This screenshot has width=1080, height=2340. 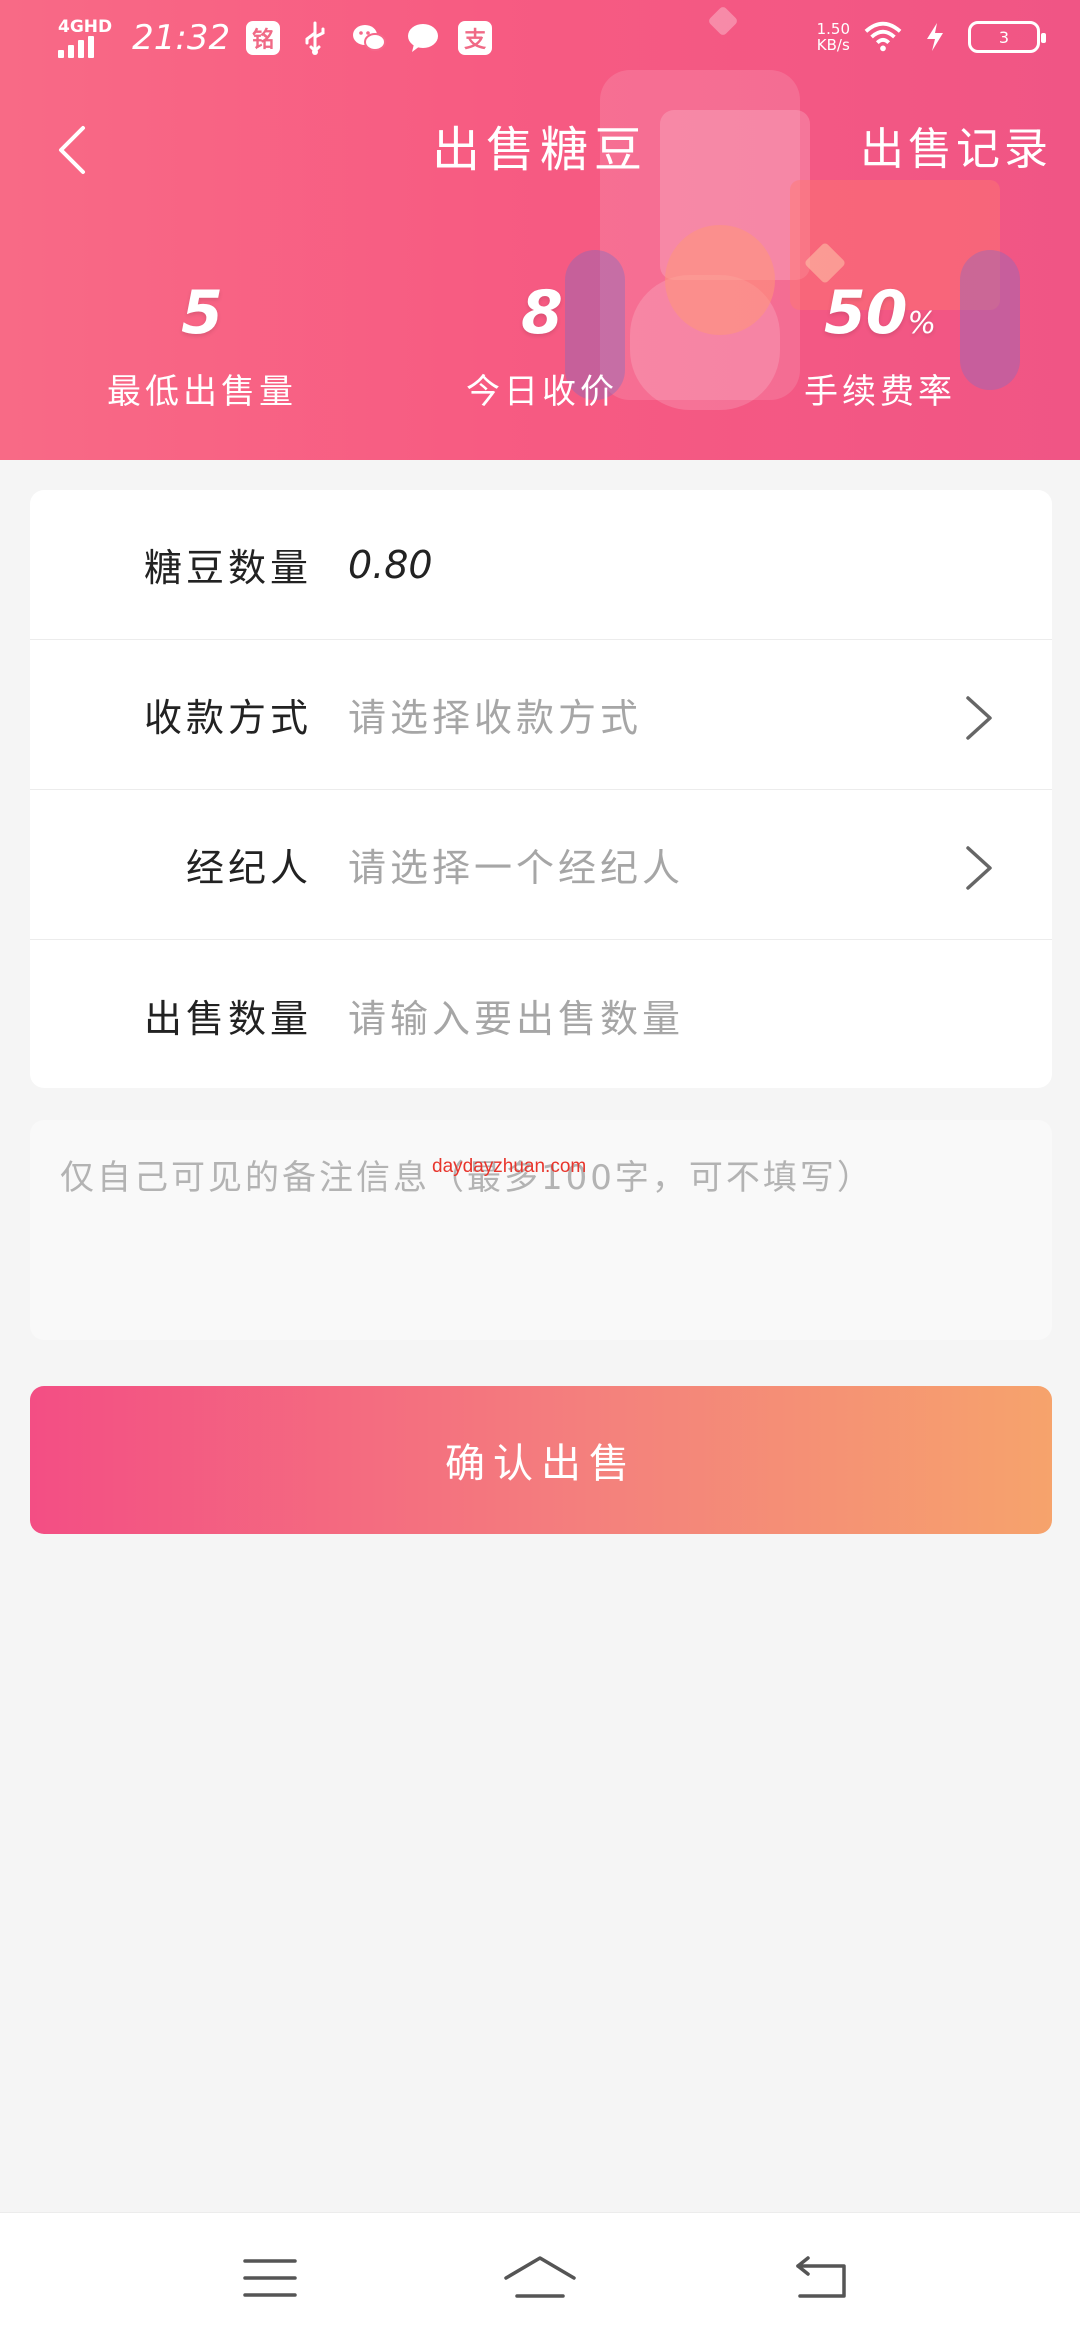 What do you see at coordinates (423, 38) in the screenshot?
I see `message-icon` at bounding box center [423, 38].